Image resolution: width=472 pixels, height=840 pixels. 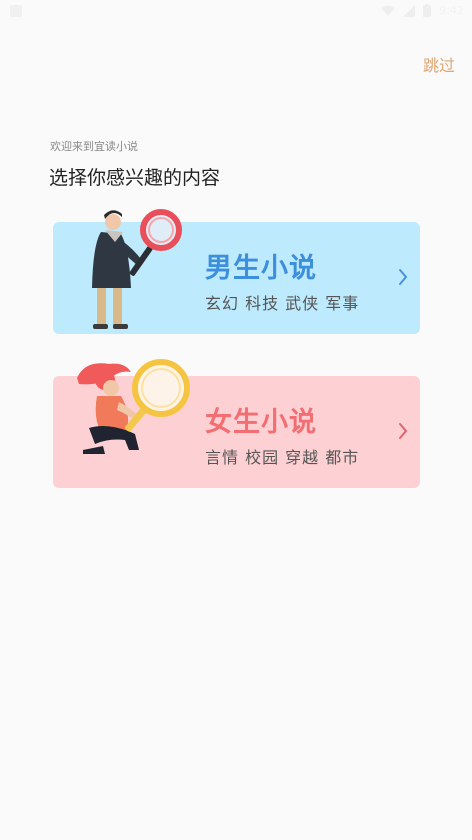 What do you see at coordinates (282, 303) in the screenshot?
I see `category-tags: 玄幻 科技 武侠 军事` at bounding box center [282, 303].